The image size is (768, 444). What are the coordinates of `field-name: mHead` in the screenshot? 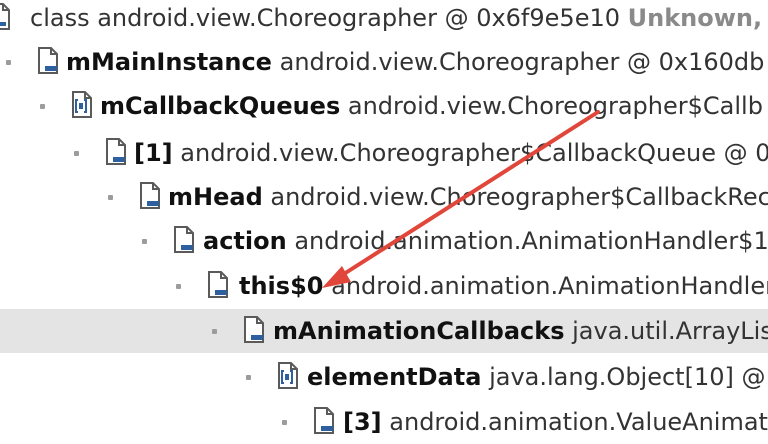 It's located at (215, 197).